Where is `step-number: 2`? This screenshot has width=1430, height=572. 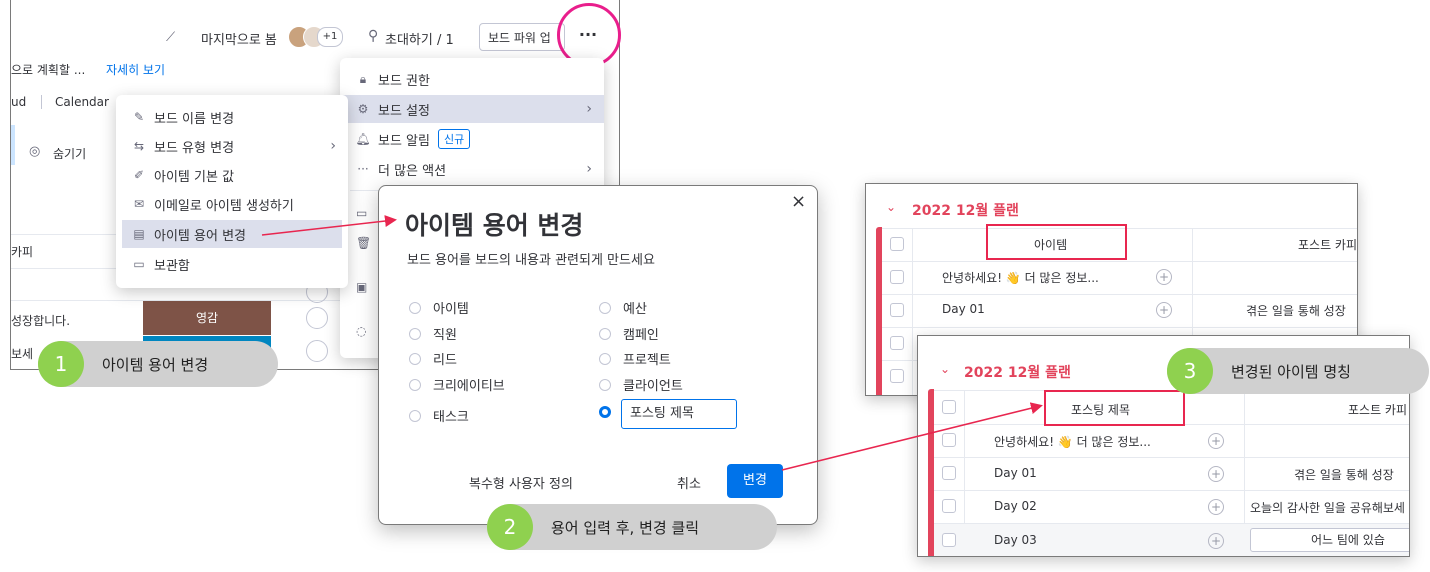 step-number: 2 is located at coordinates (510, 527).